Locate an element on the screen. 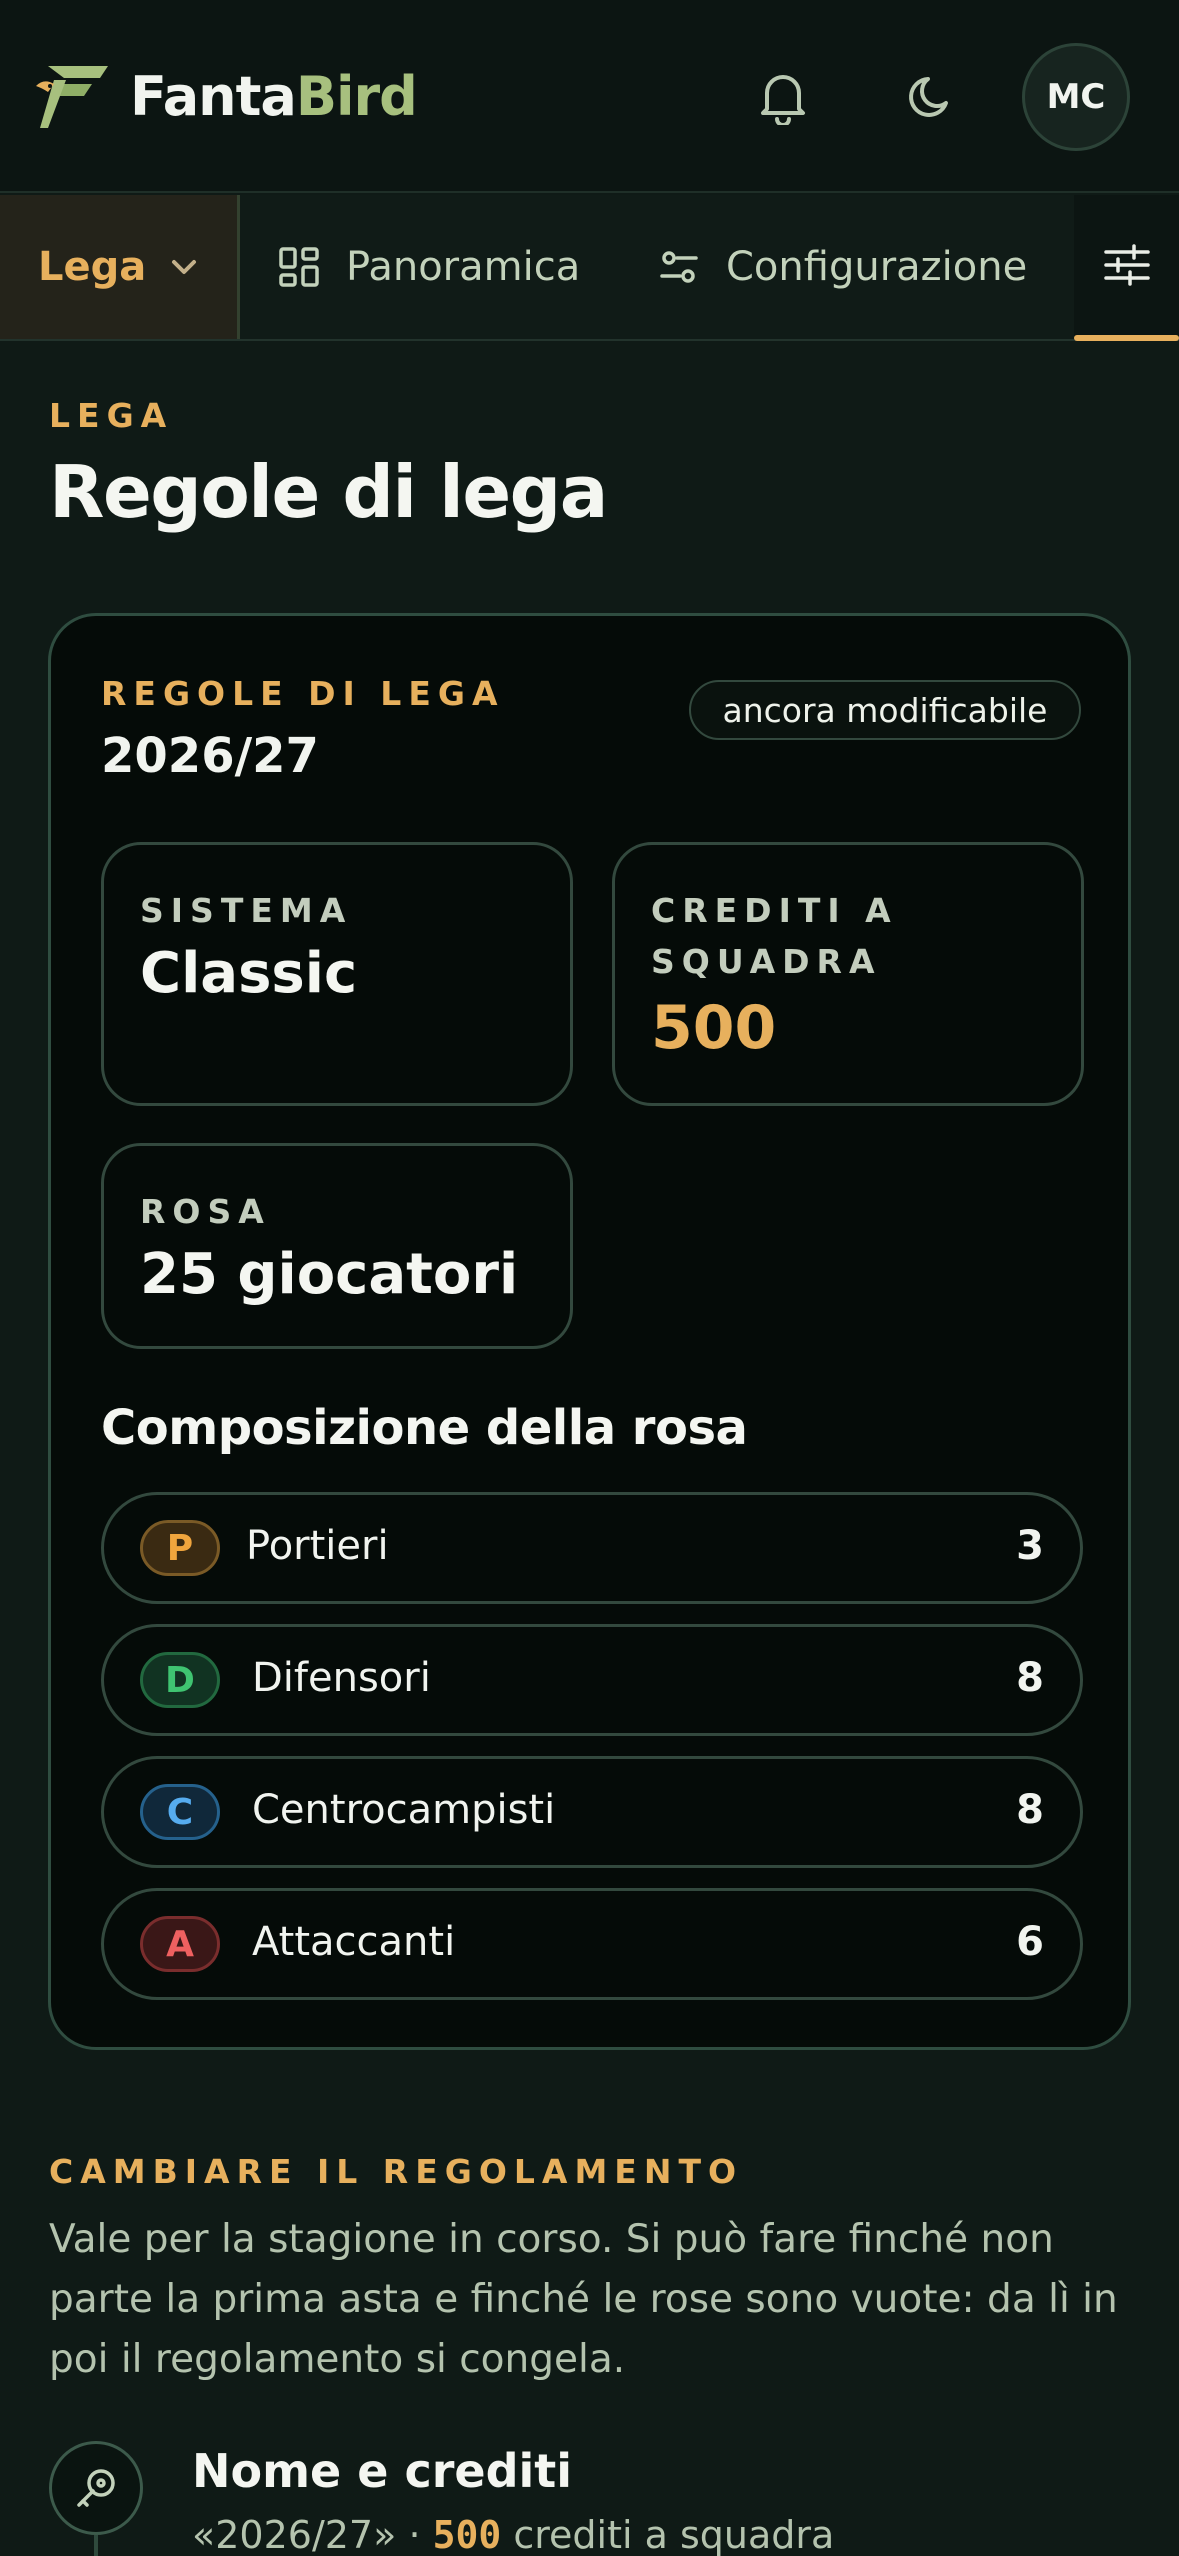  stat-rosa-value: 25 giocatori is located at coordinates (329, 1274).